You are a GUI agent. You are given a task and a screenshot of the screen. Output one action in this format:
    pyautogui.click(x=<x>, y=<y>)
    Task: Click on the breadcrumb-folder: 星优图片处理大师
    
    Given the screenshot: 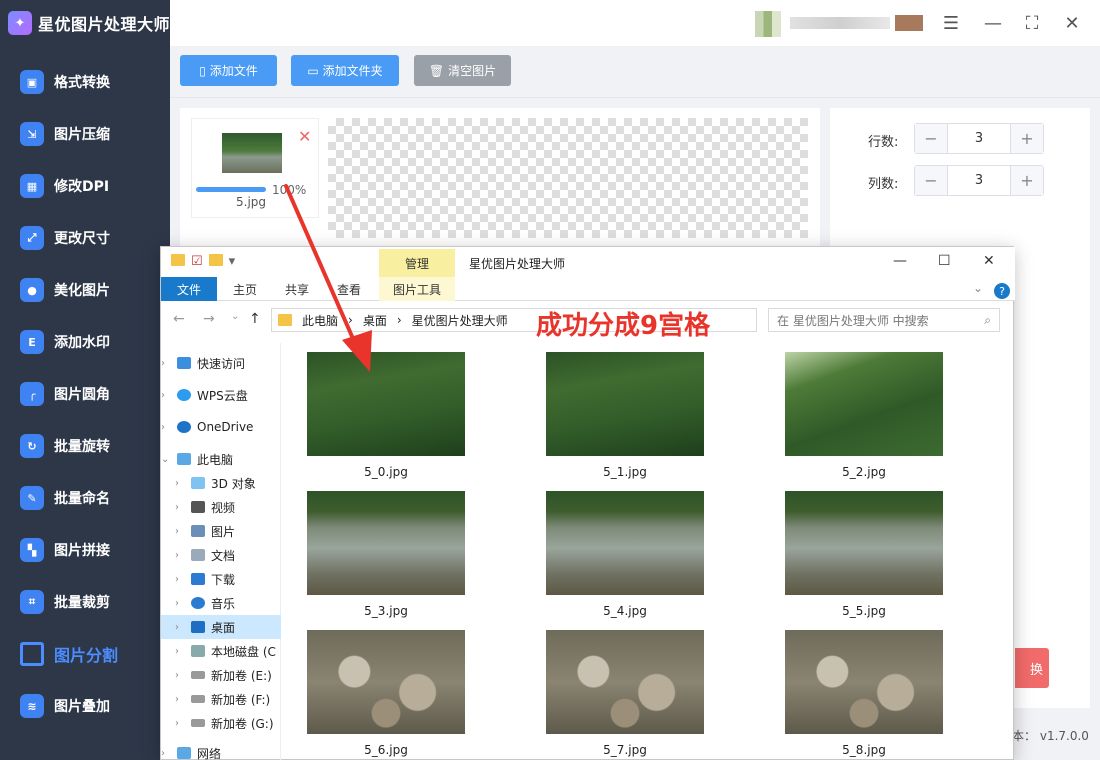 What is the action you would take?
    pyautogui.click(x=460, y=320)
    